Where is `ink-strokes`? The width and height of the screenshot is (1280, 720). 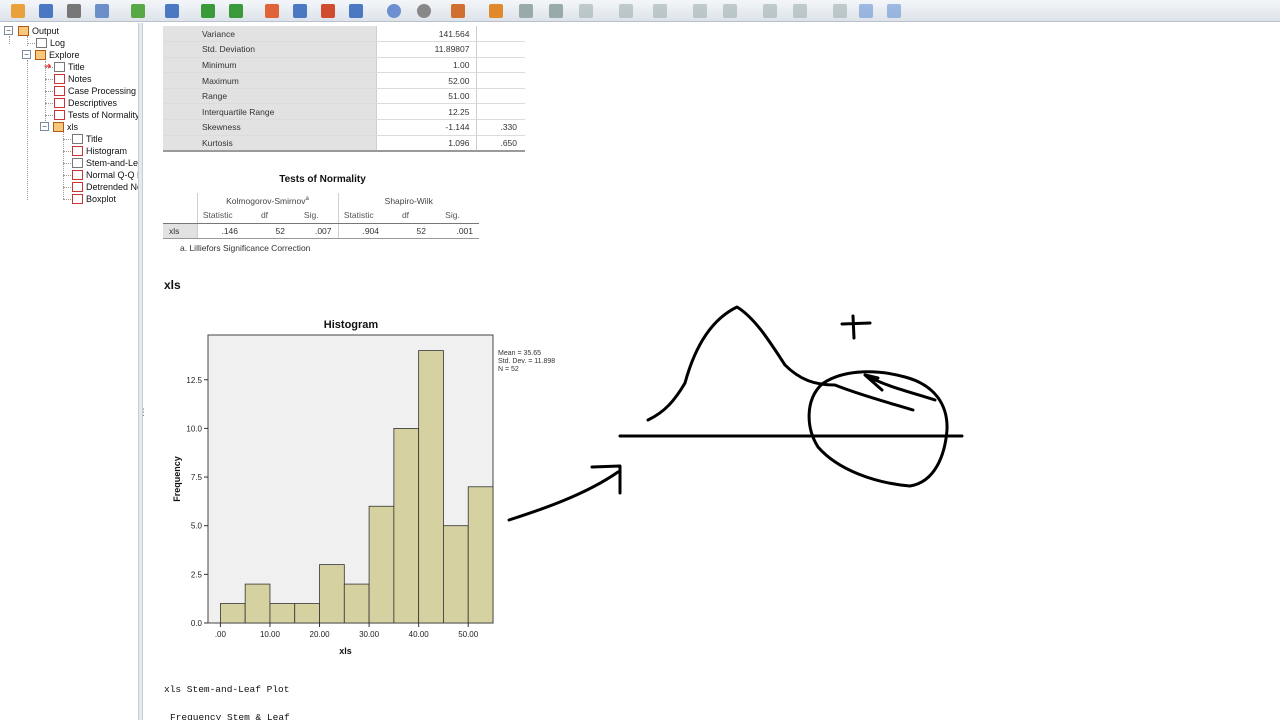
ink-strokes is located at coordinates (735, 413).